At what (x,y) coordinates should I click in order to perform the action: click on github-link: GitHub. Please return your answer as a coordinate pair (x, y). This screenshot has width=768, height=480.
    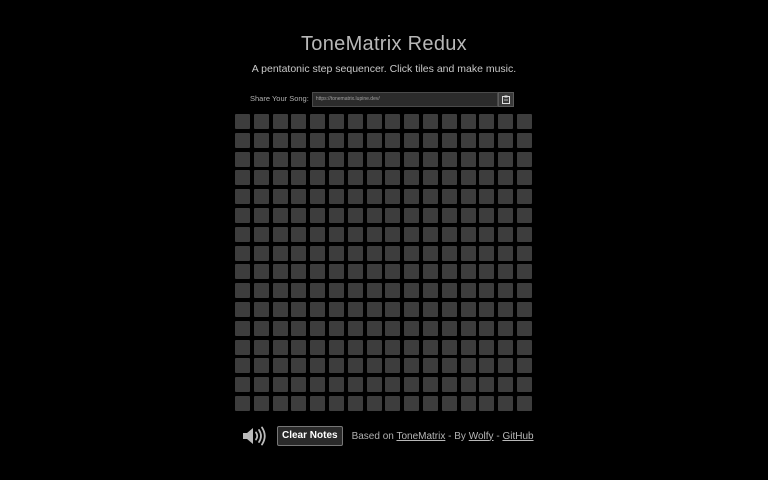
    Looking at the image, I should click on (517, 436).